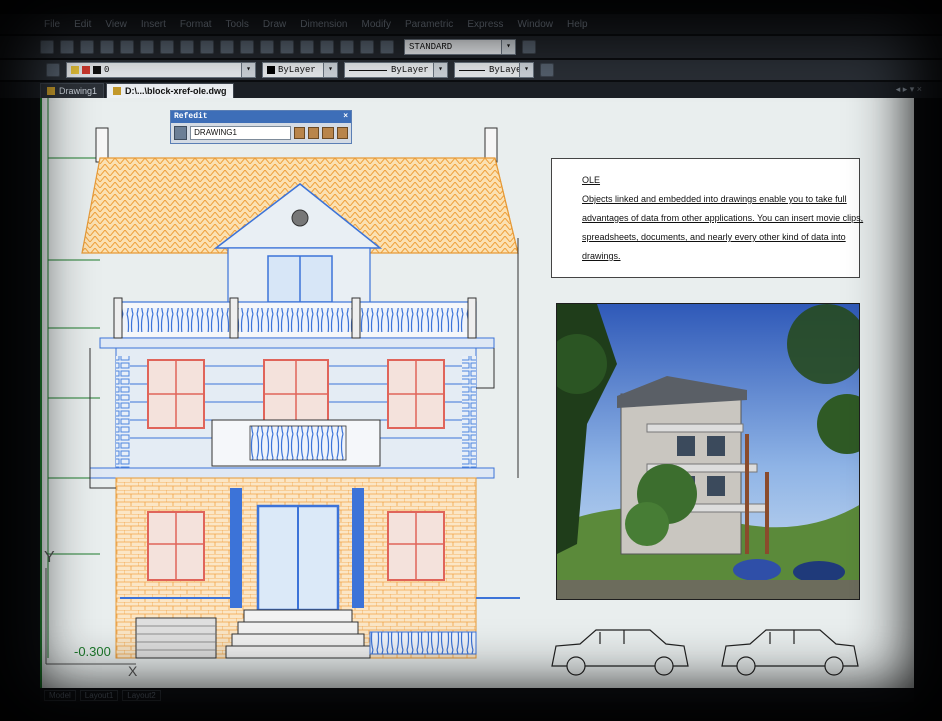 This screenshot has height=721, width=942. What do you see at coordinates (271, 70) in the screenshot?
I see `color-swatch-icon` at bounding box center [271, 70].